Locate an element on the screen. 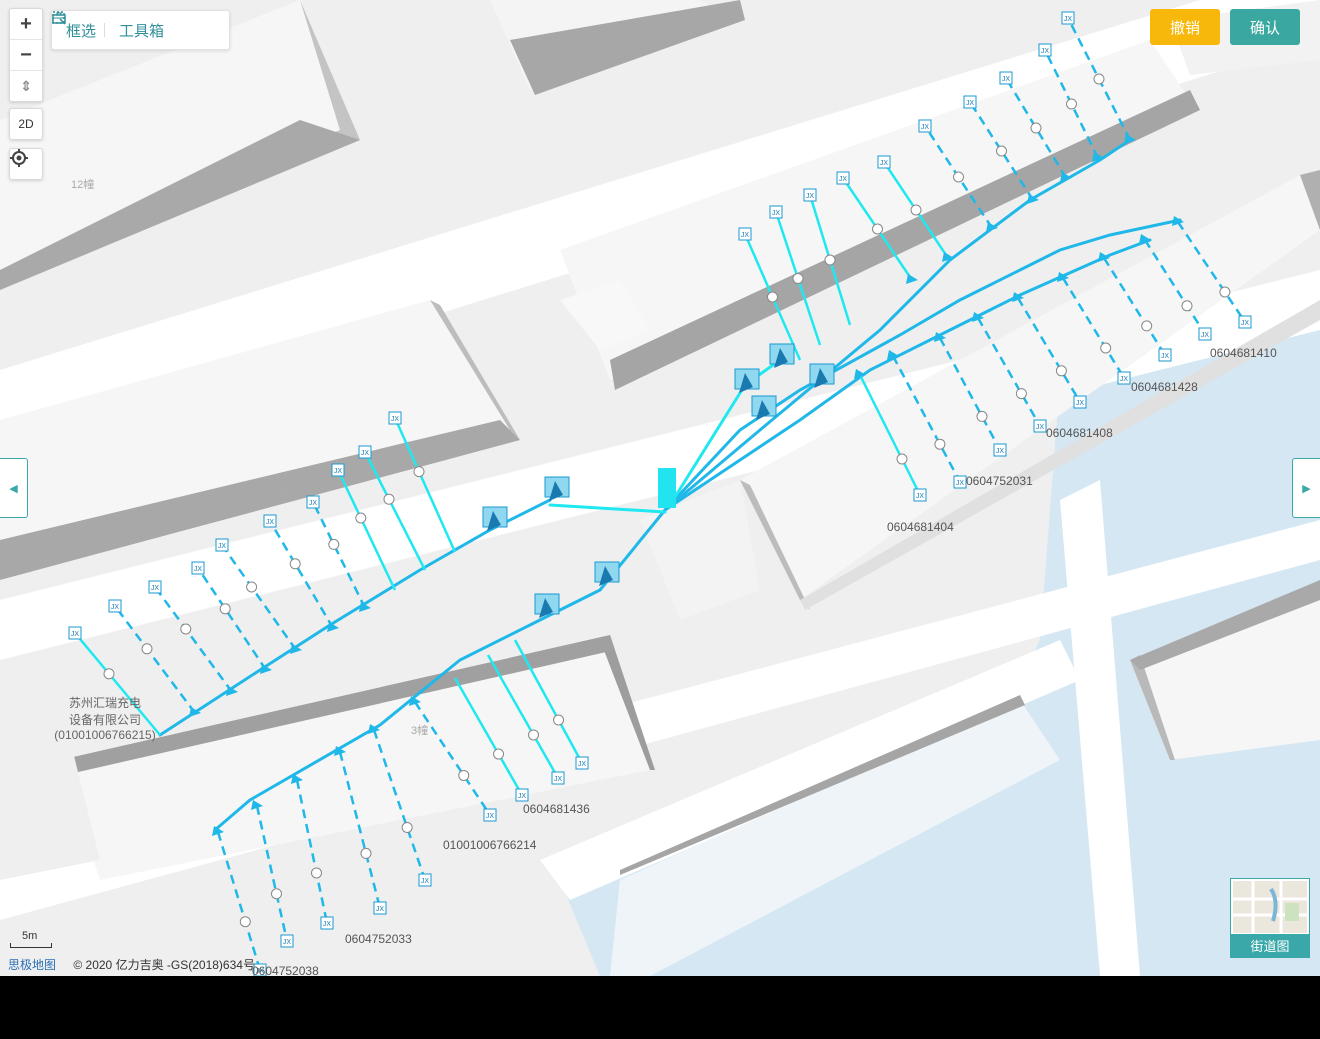 Image resolution: width=1320 pixels, height=1039 pixels. toolbox-icon is located at coordinates (59, 18).